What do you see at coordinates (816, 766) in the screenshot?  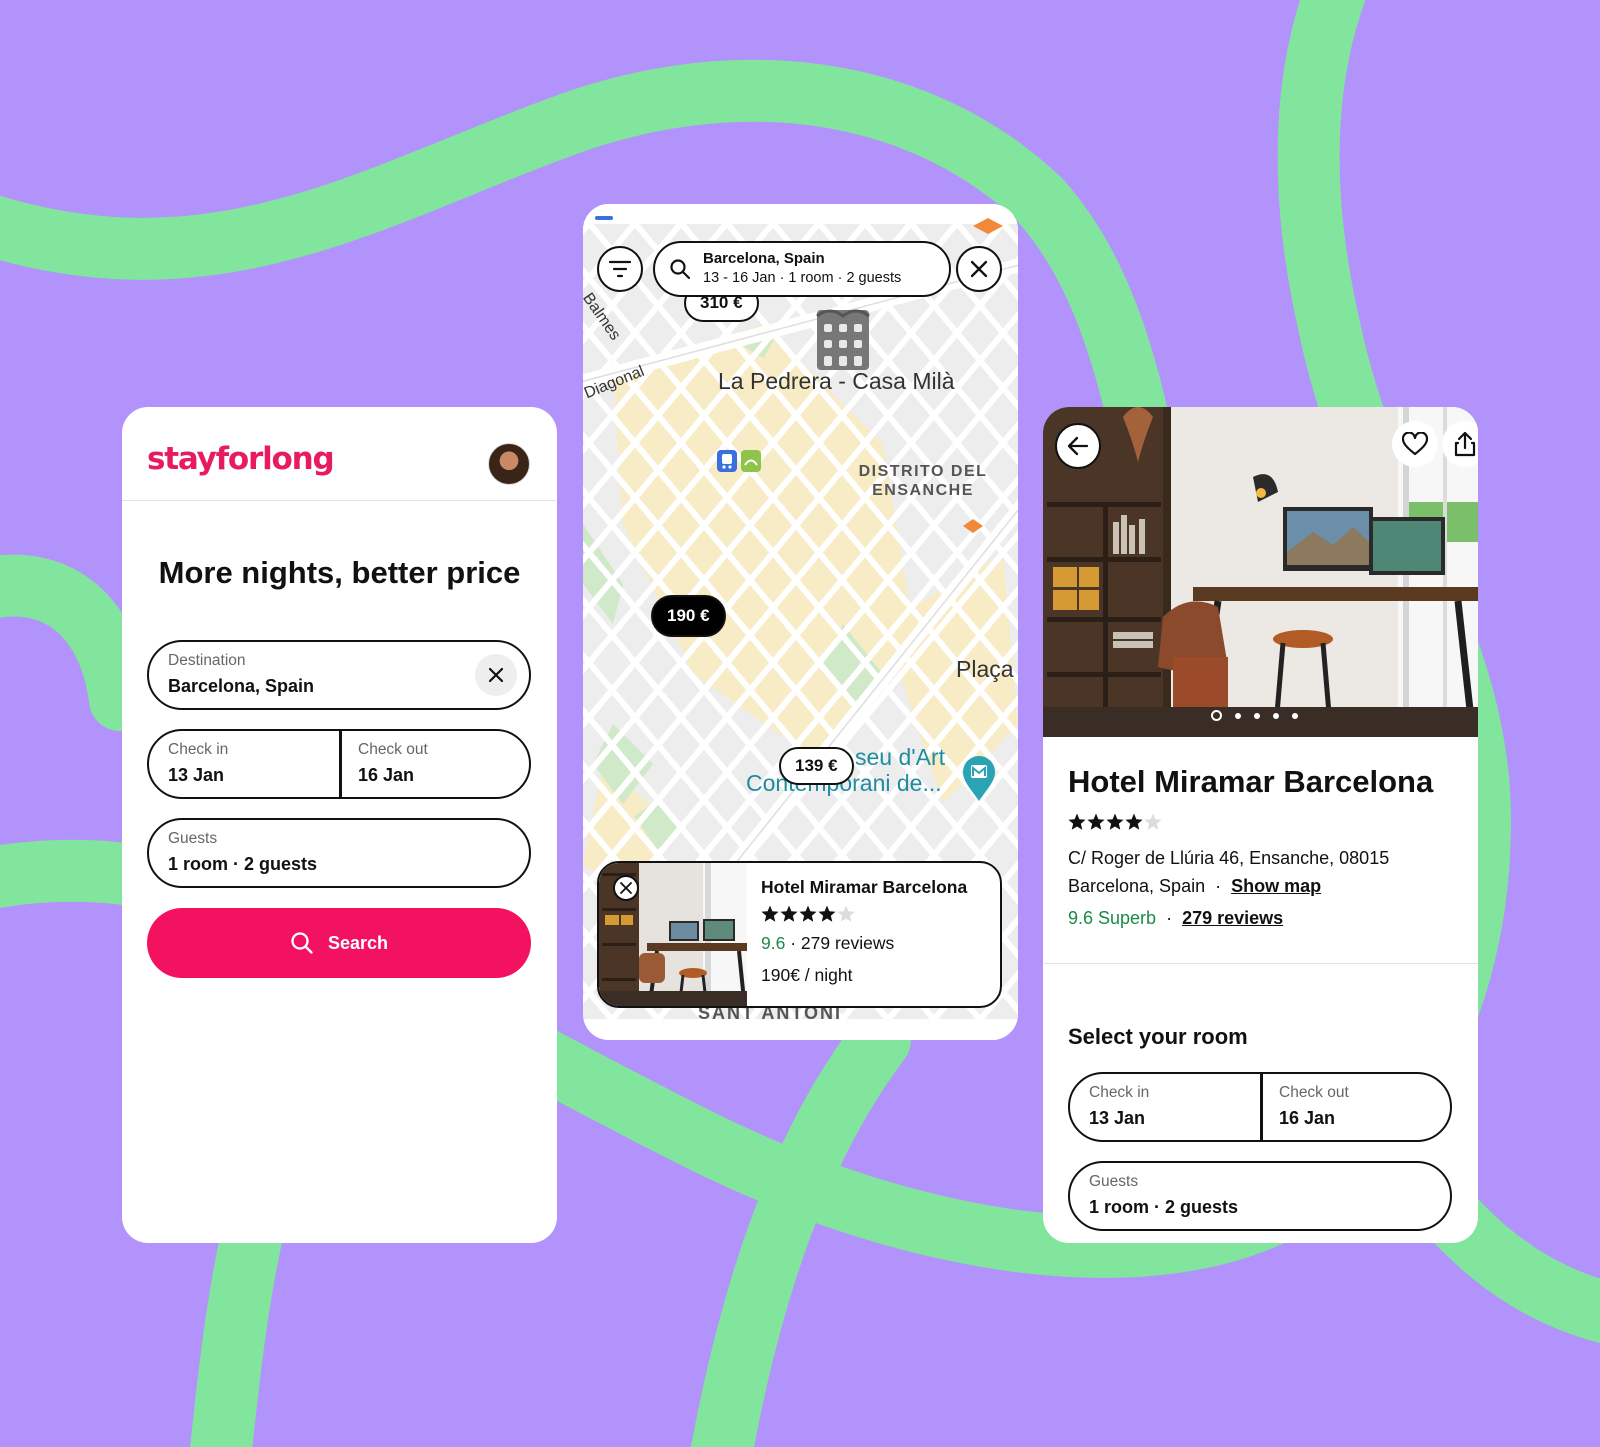 I see `price-pin: 139 €` at bounding box center [816, 766].